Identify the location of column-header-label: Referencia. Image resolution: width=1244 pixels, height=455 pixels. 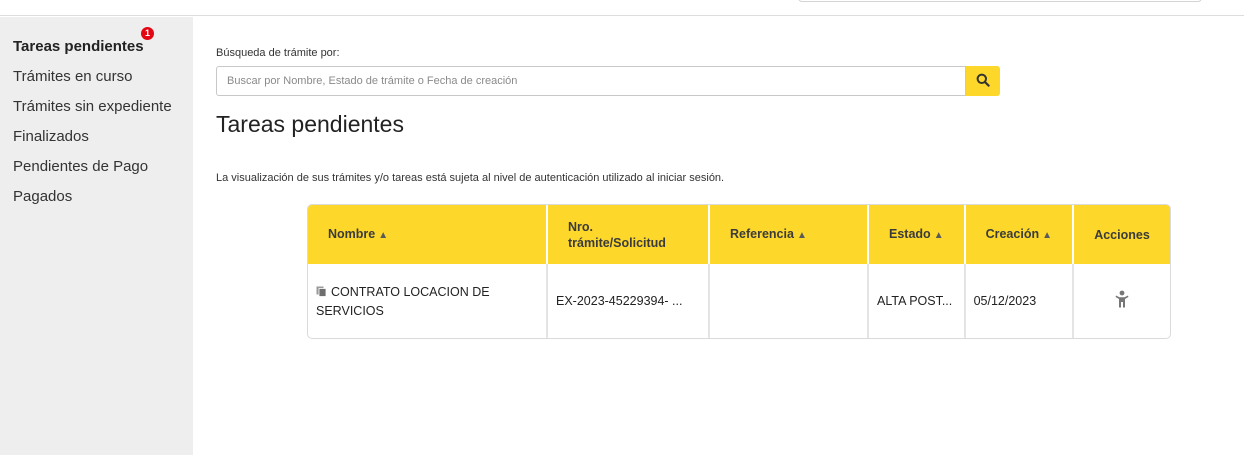
(762, 233).